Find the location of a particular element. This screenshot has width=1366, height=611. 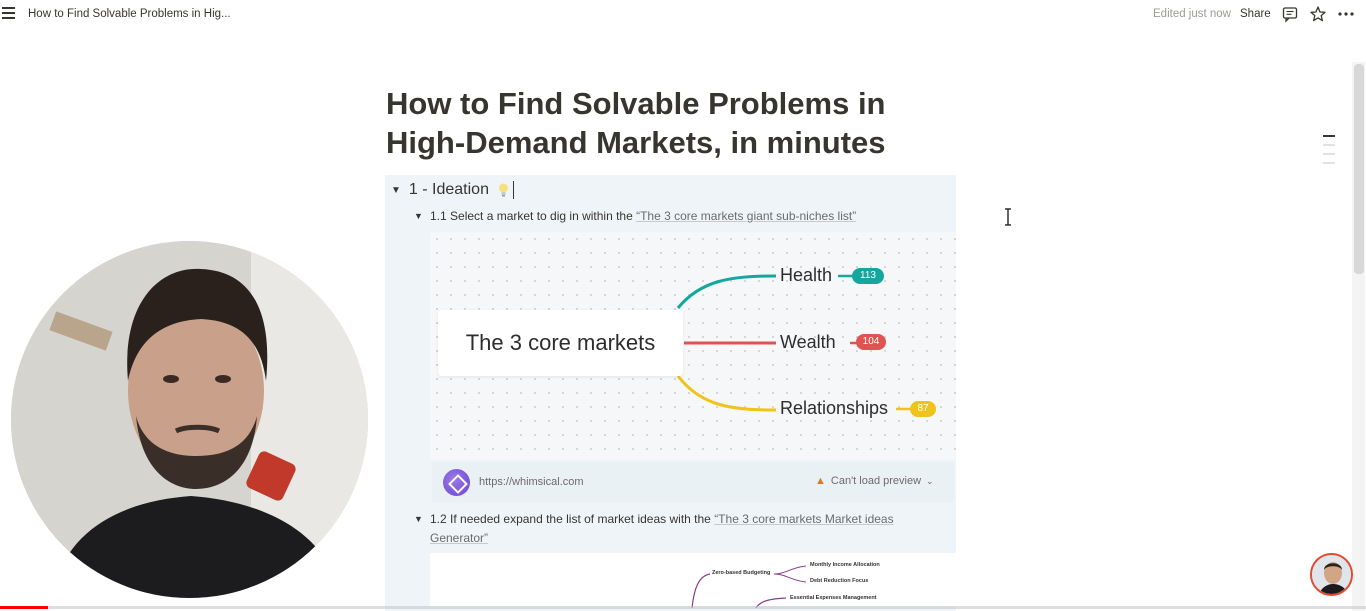

edited-status: Edited just now is located at coordinates (1192, 14).